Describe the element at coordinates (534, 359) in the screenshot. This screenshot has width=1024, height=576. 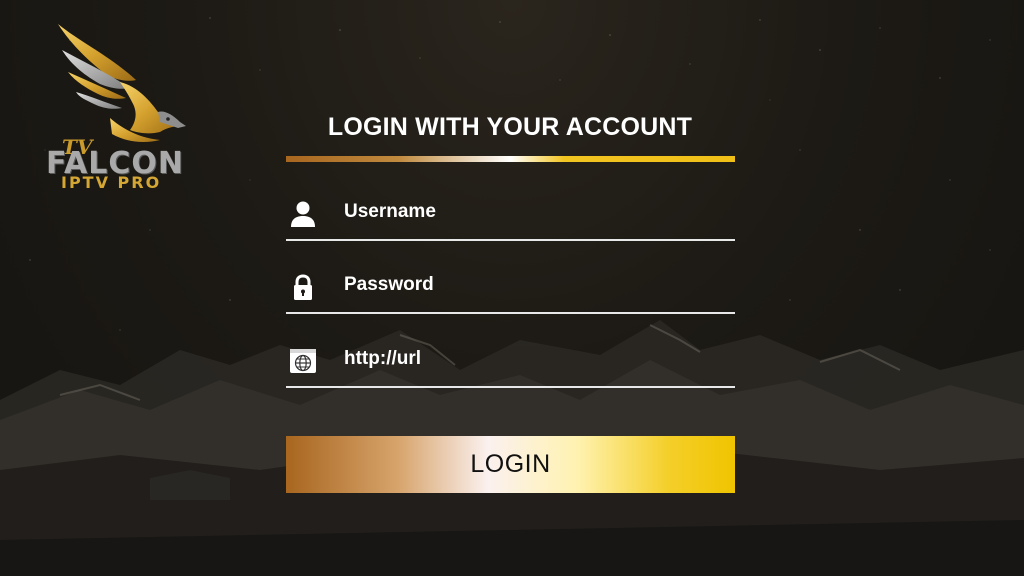
I see `url-input` at that location.